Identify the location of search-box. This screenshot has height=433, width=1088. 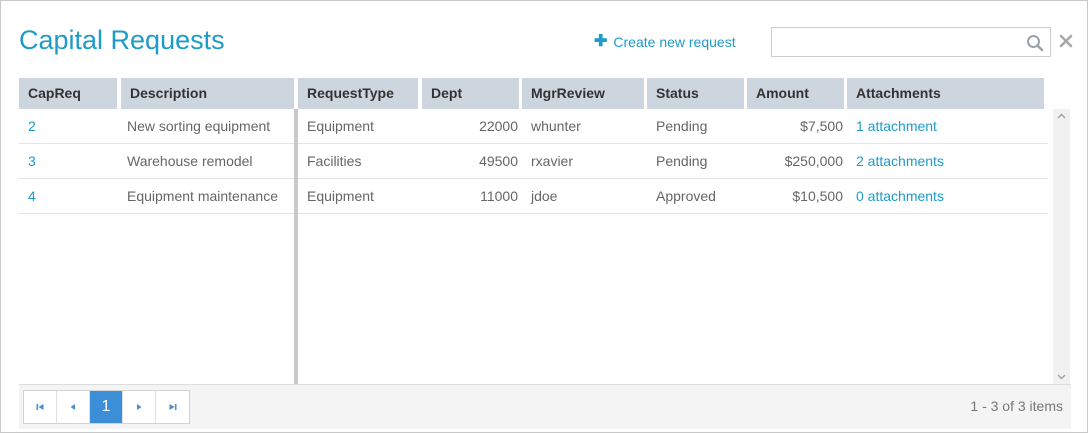
(911, 42).